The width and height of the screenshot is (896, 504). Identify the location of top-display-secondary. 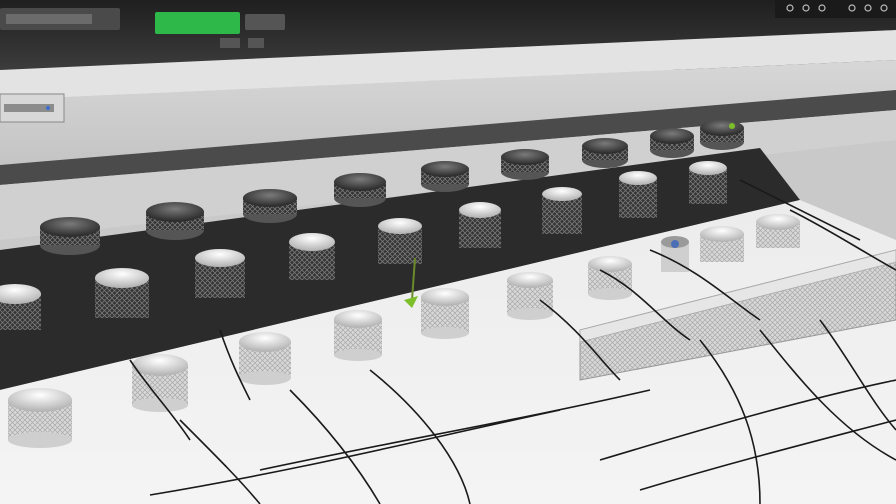
(265, 22).